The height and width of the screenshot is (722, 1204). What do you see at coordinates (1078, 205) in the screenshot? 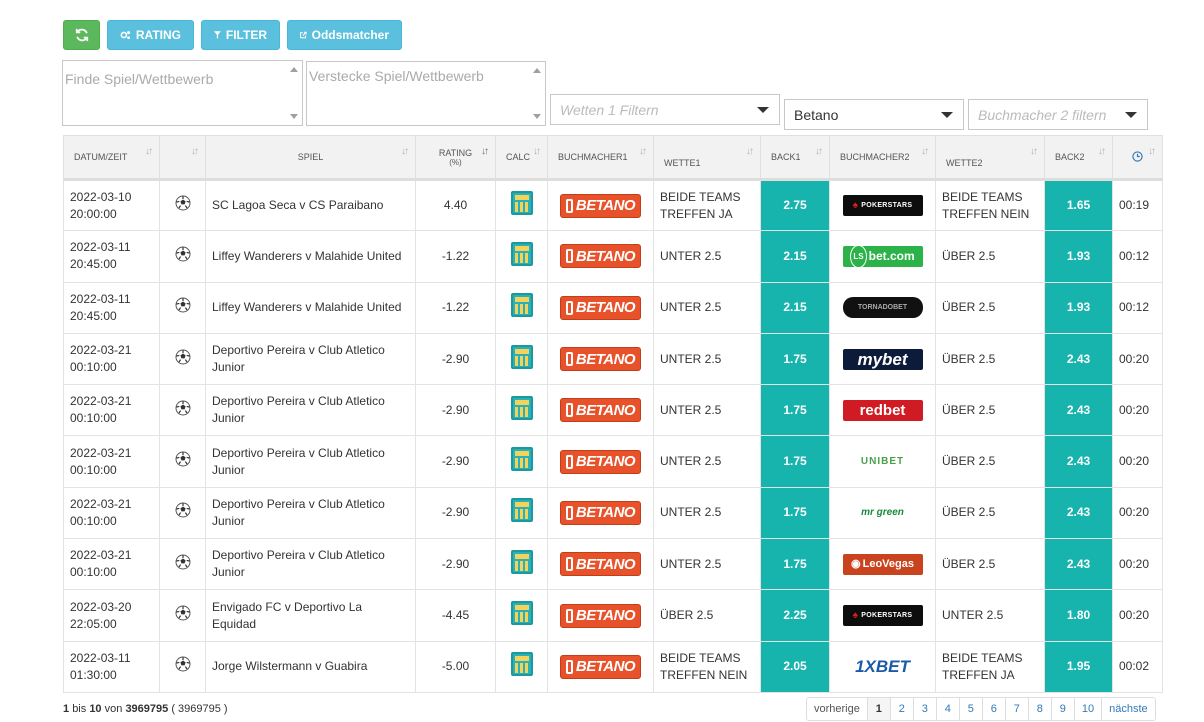
I see `cell-back2: 1.65` at bounding box center [1078, 205].